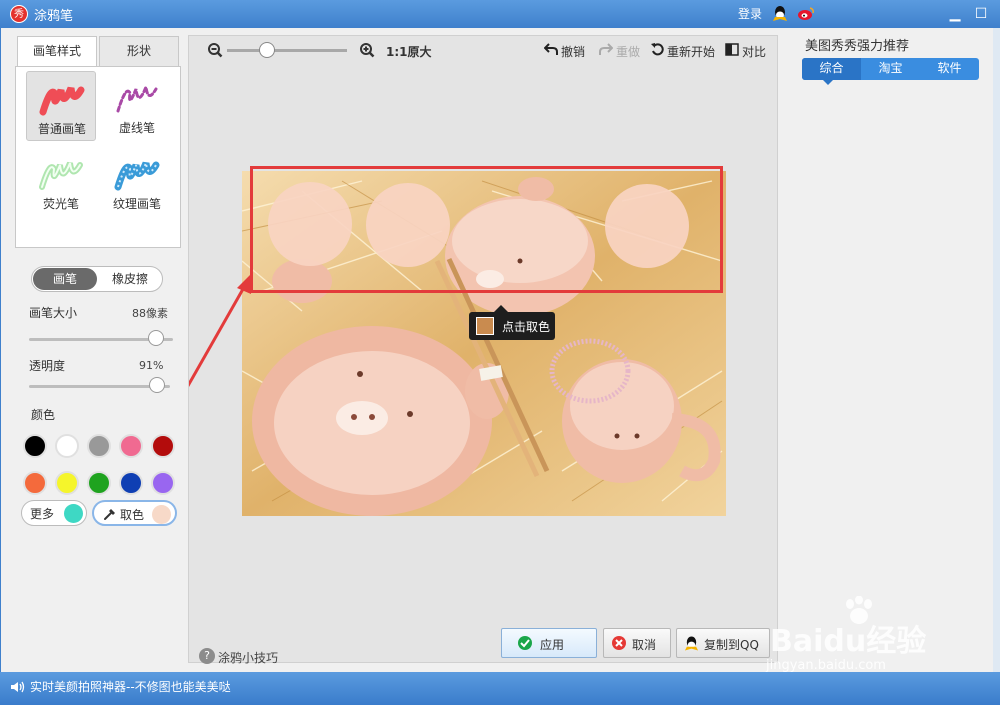  Describe the element at coordinates (19, 14) in the screenshot. I see `app-logo: 秀` at that location.